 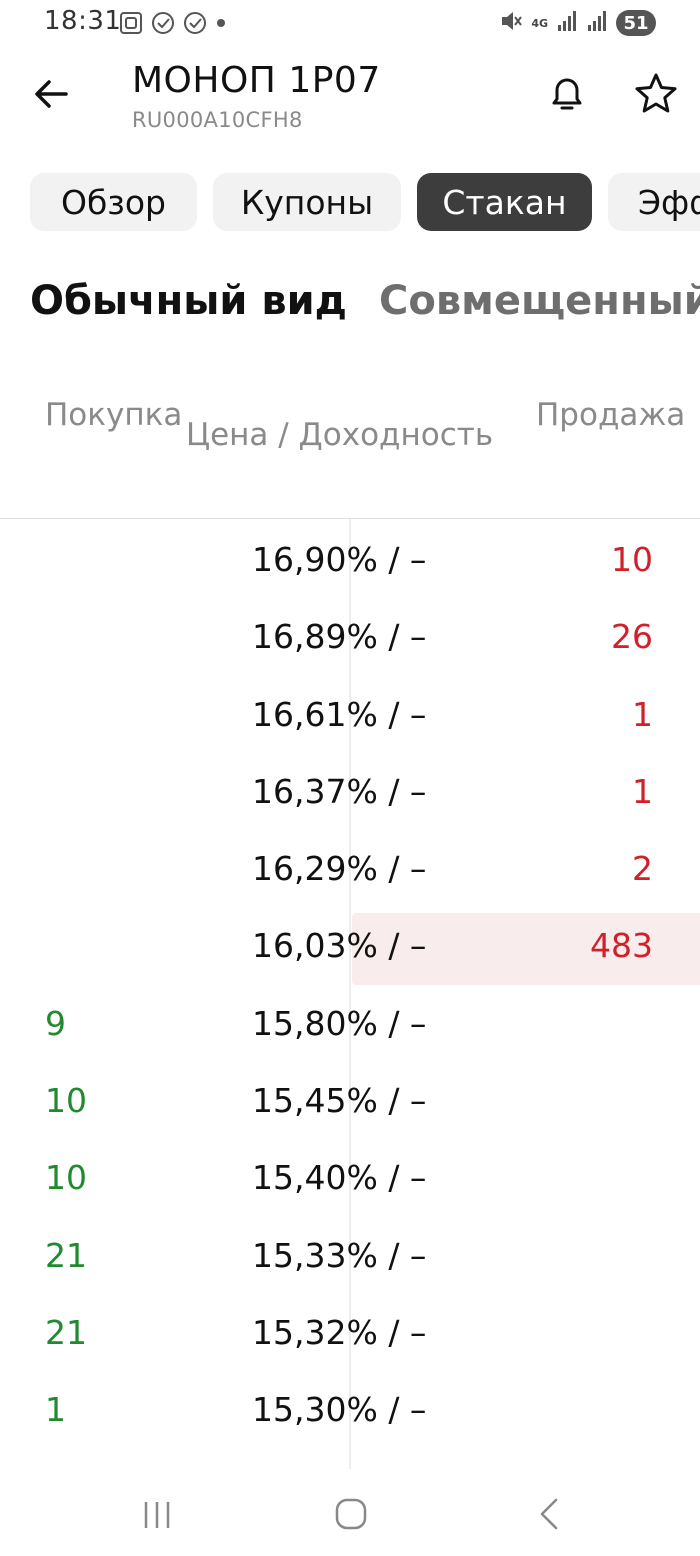 I want to click on system-back-button, so click(x=549, y=1514).